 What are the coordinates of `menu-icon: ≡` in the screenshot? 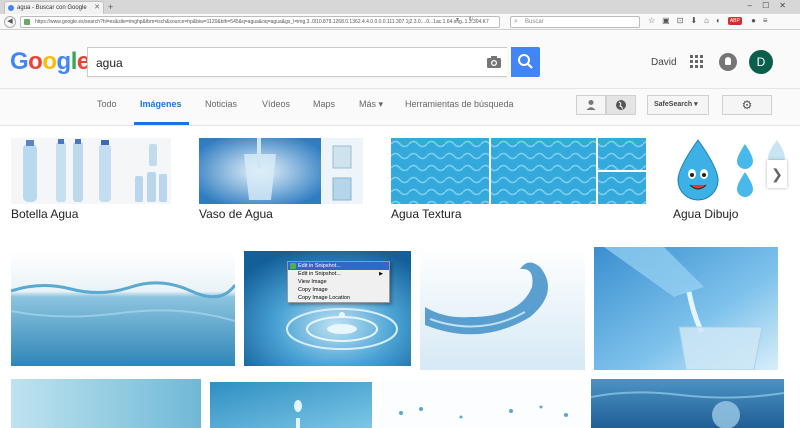 It's located at (769, 20).